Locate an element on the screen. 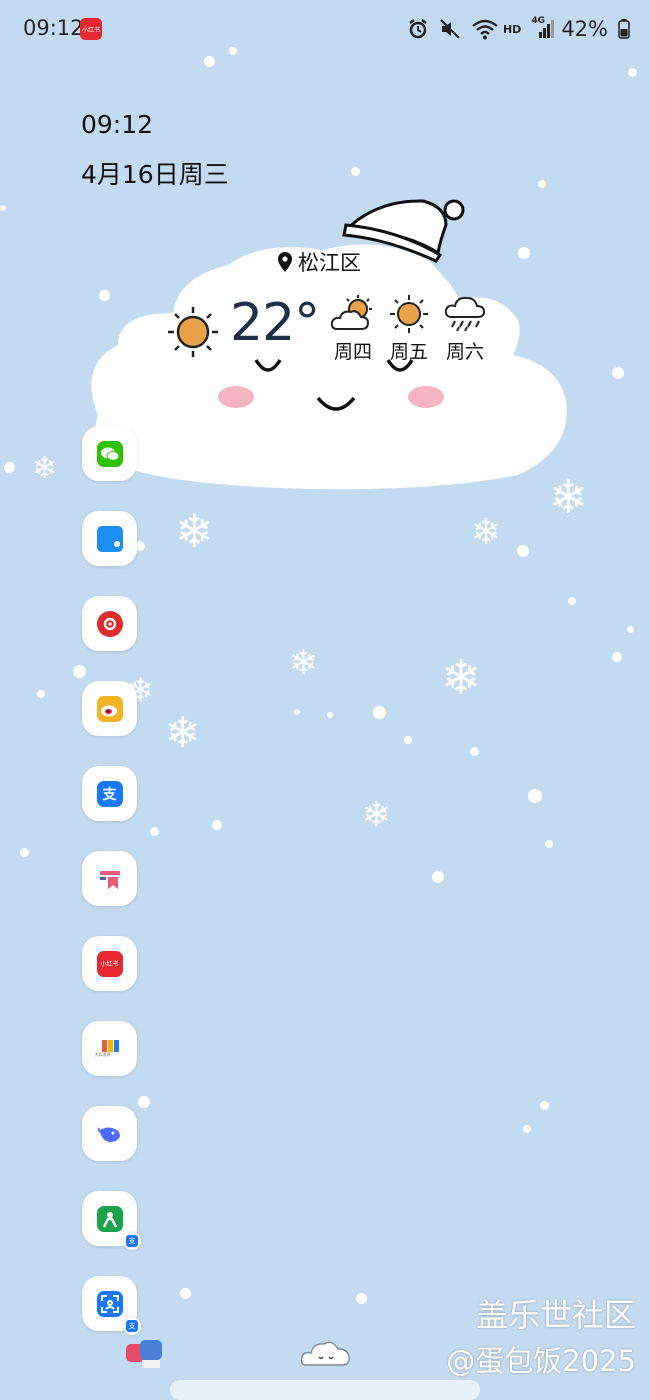 This screenshot has height=1400, width=650. wechat-app-icon is located at coordinates (109, 453).